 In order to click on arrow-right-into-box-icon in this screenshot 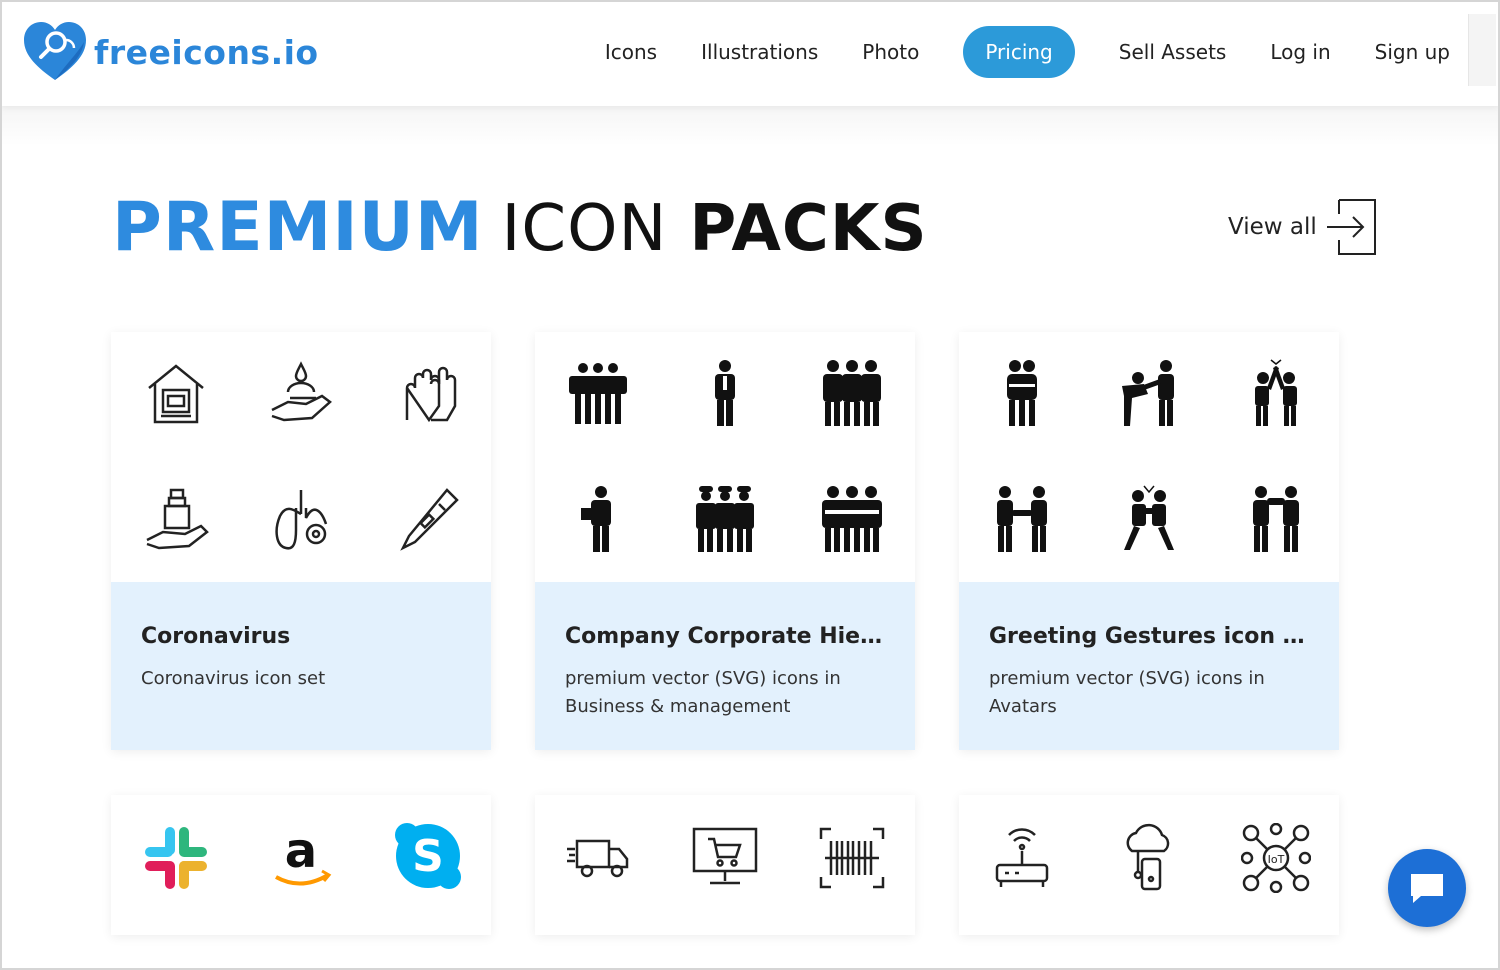, I will do `click(1351, 227)`.